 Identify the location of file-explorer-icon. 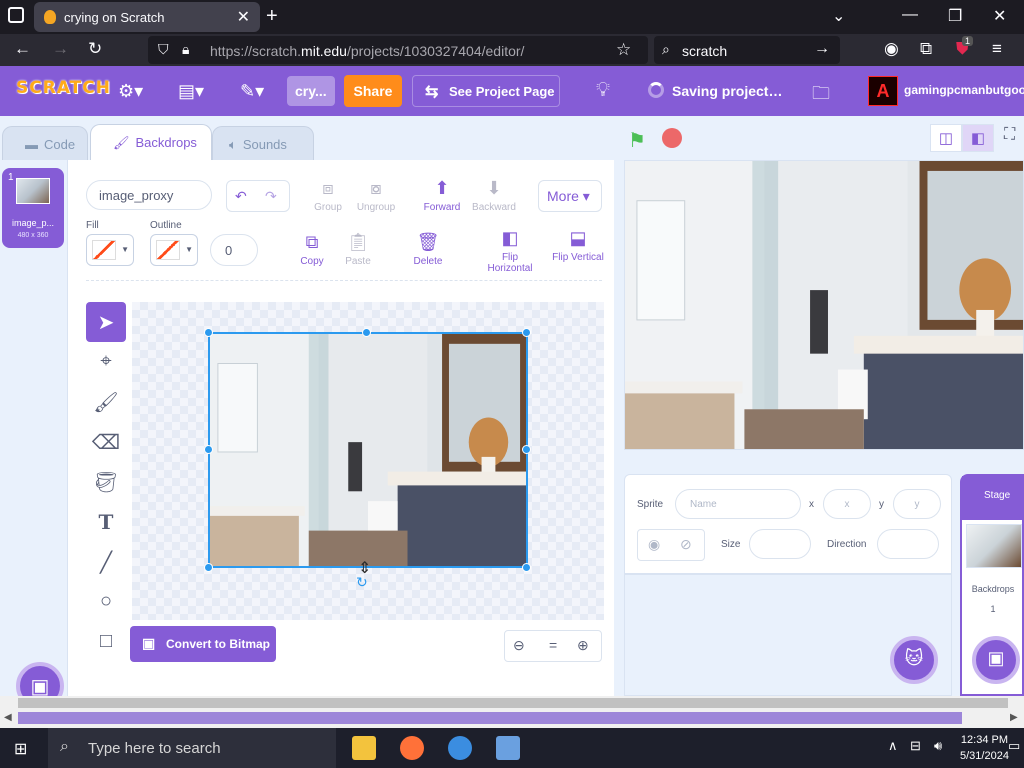
(364, 748).